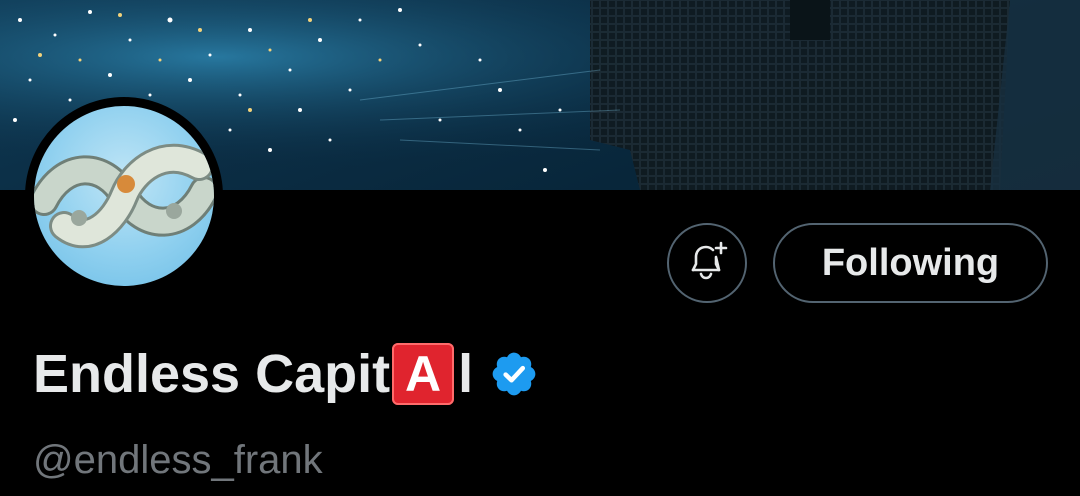  I want to click on verified-badge-icon, so click(514, 374).